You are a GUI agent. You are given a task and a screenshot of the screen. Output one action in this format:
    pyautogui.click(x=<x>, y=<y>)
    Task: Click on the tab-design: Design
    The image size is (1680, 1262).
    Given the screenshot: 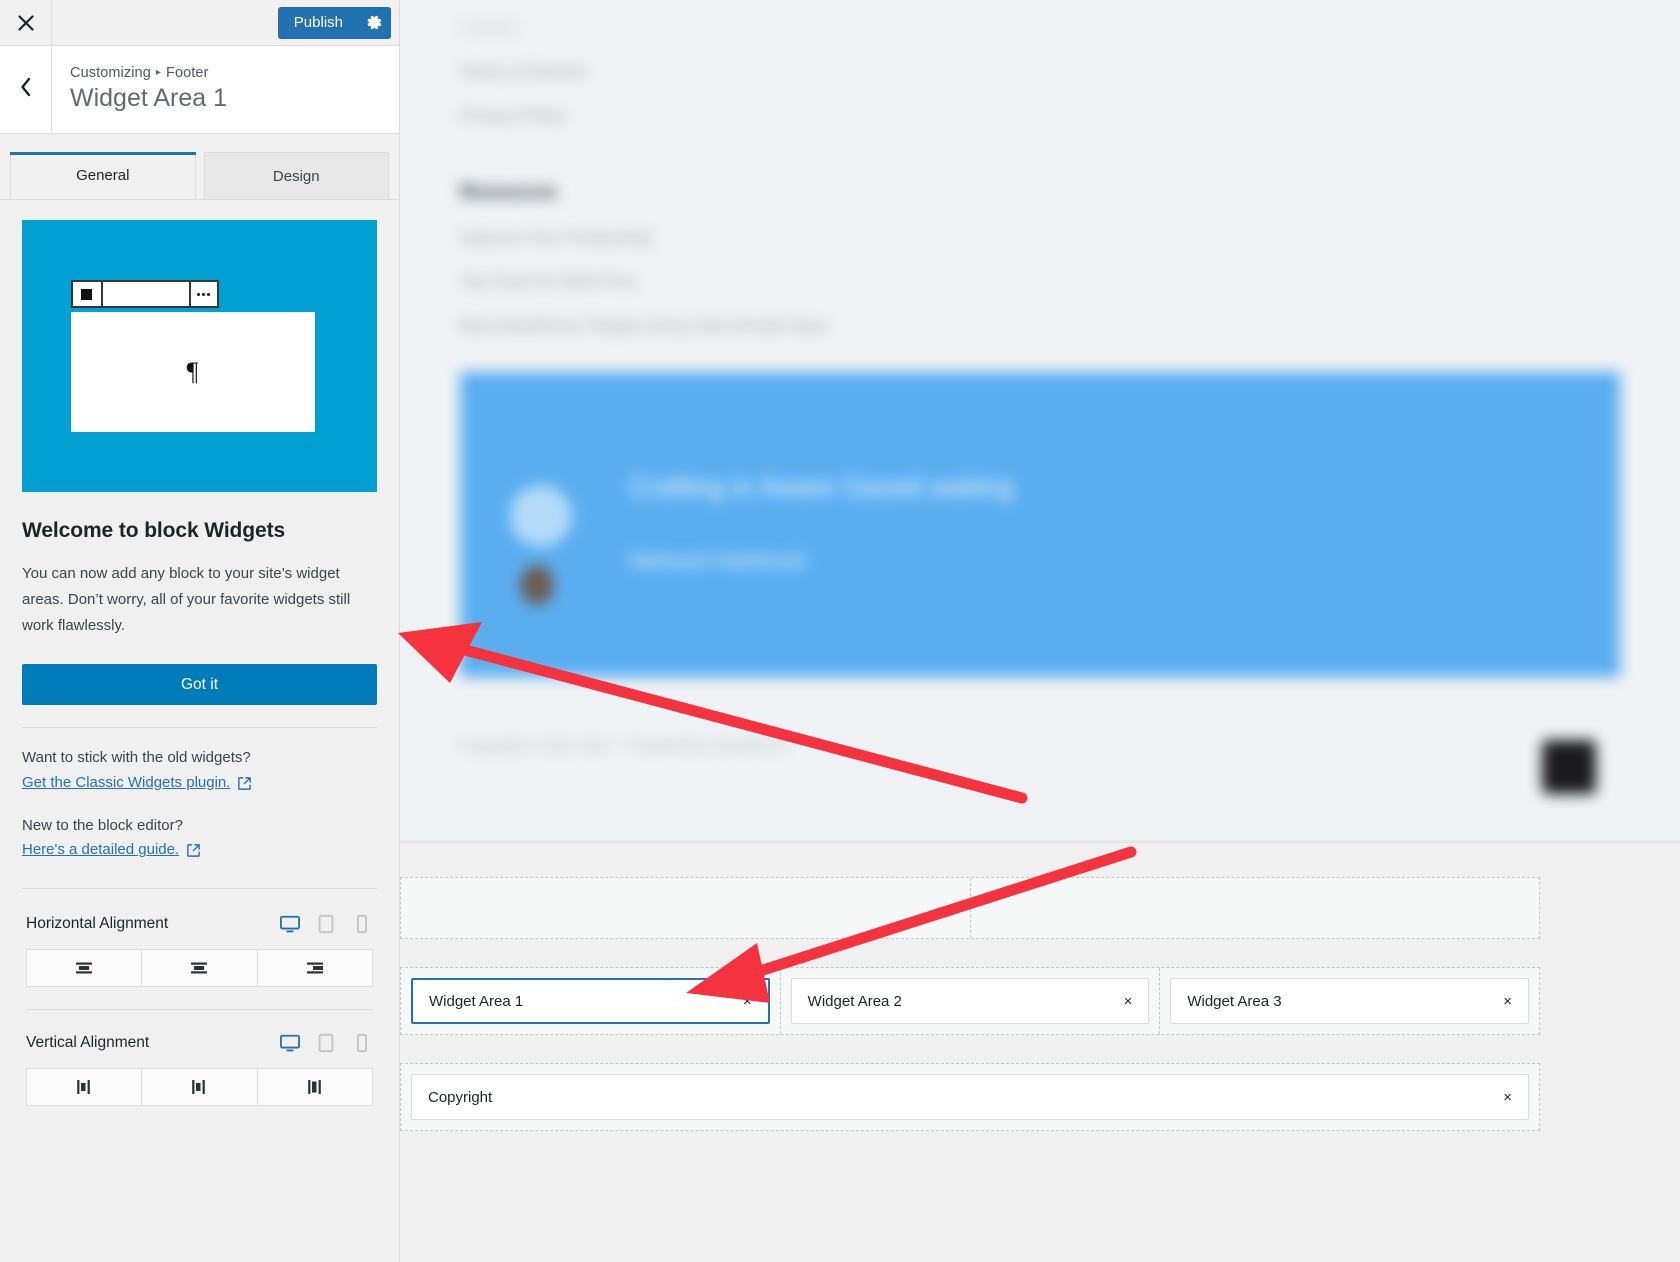 What is the action you would take?
    pyautogui.click(x=296, y=175)
    